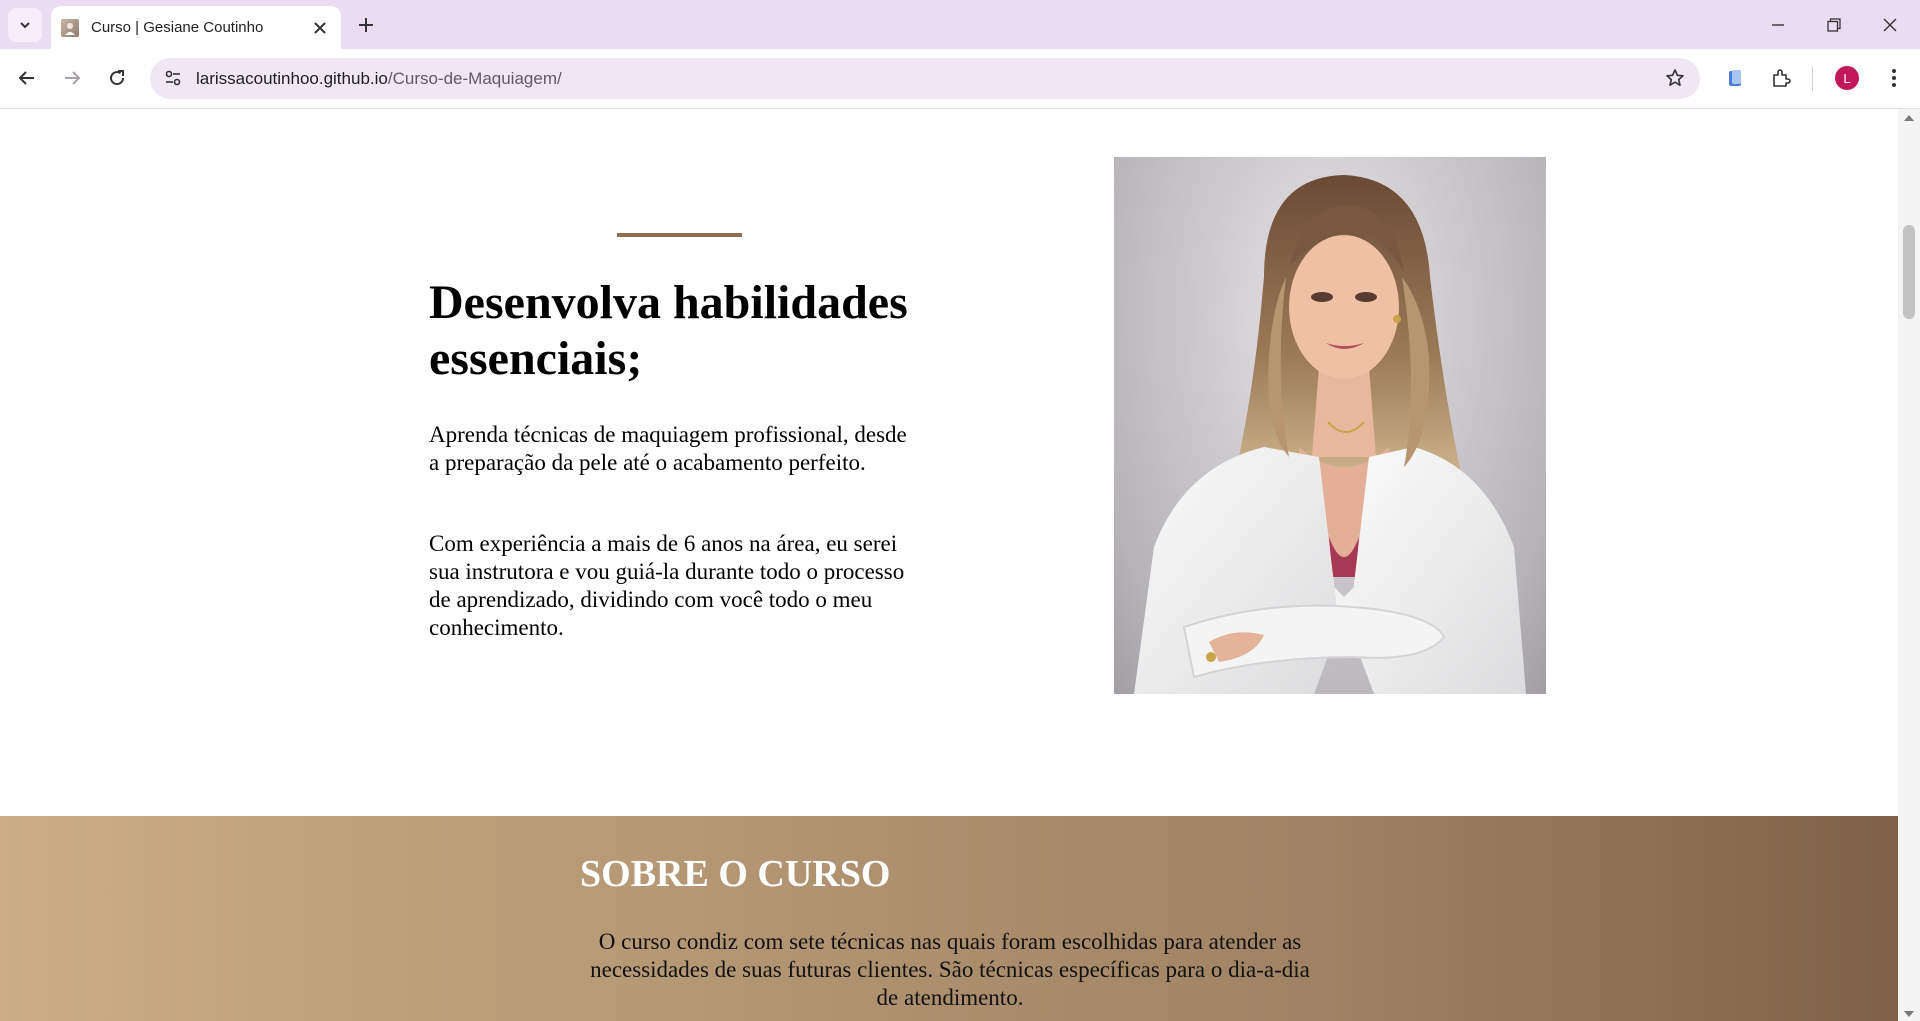  I want to click on tab-manager-icon, so click(1735, 78).